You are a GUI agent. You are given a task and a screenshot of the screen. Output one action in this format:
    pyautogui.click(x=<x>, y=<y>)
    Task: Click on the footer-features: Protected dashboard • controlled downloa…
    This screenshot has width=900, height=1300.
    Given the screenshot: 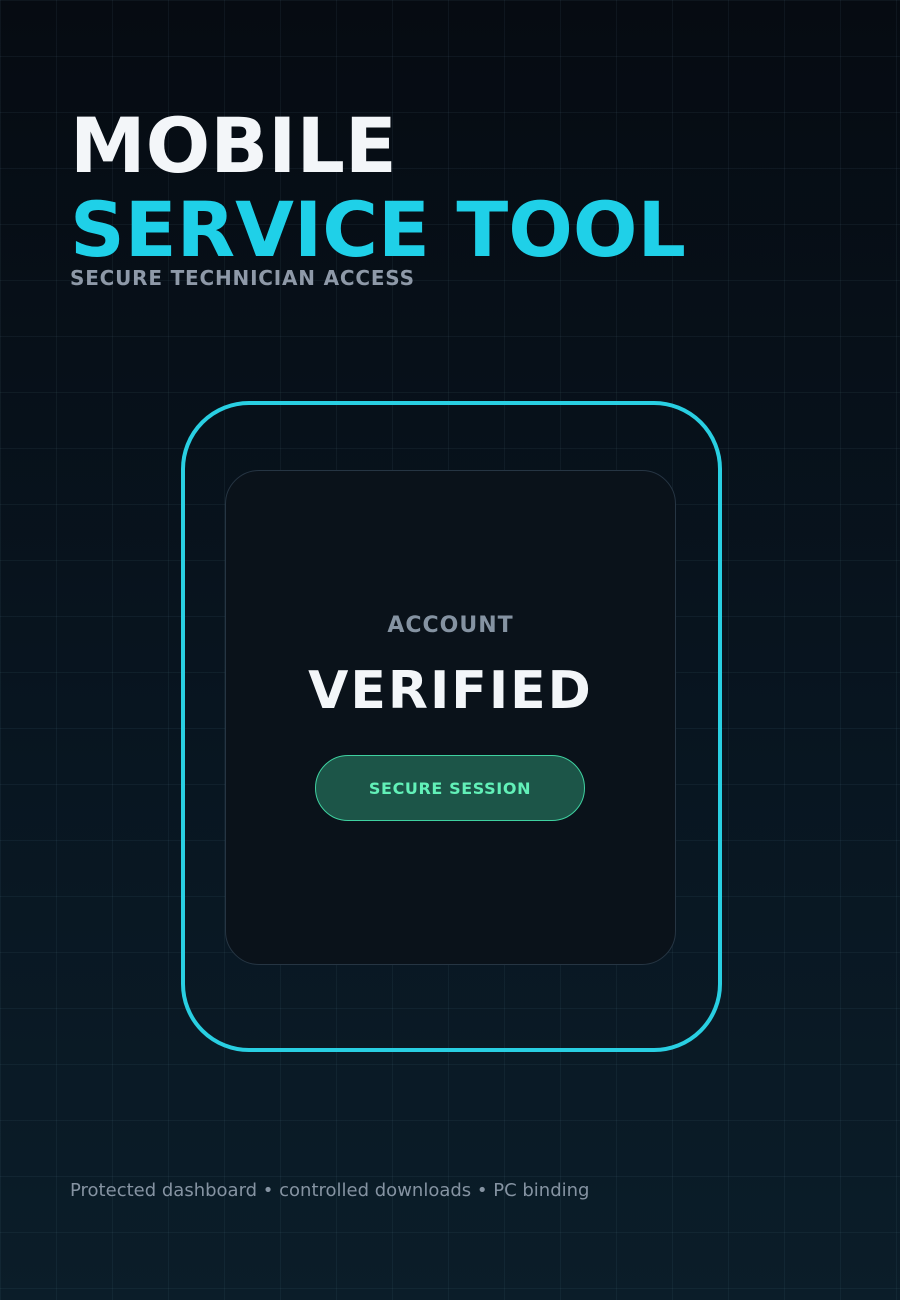 What is the action you would take?
    pyautogui.click(x=330, y=1190)
    